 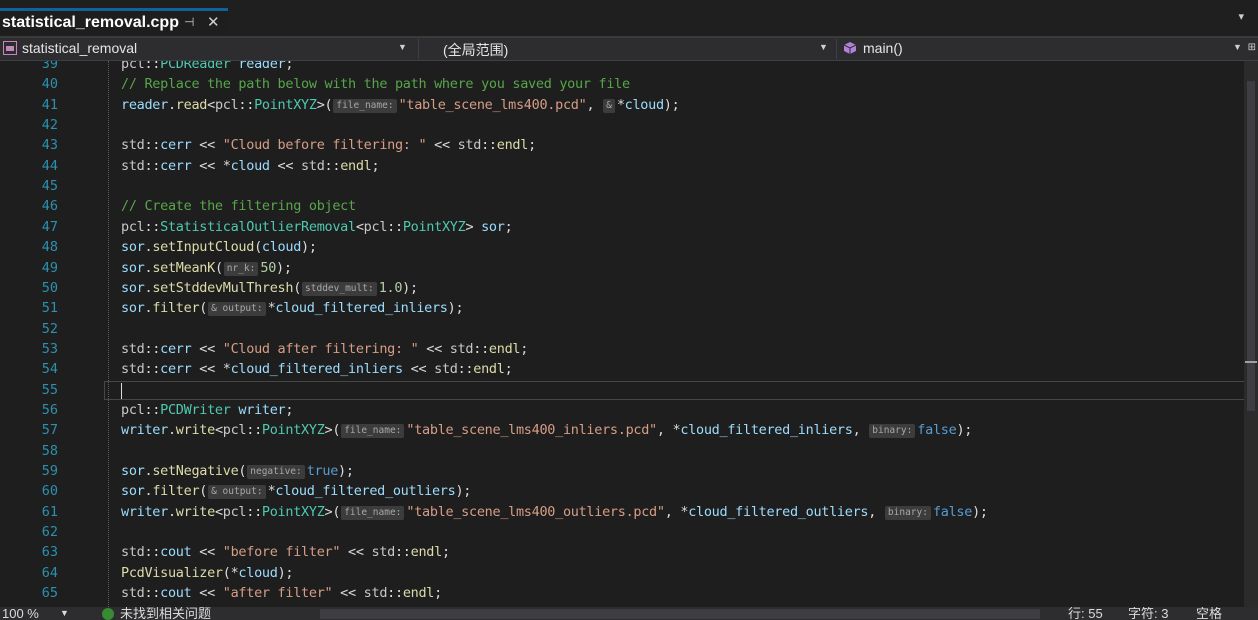 I want to click on code-line: 44 std::cerr << *cloud << std::endl;, so click(x=620, y=167).